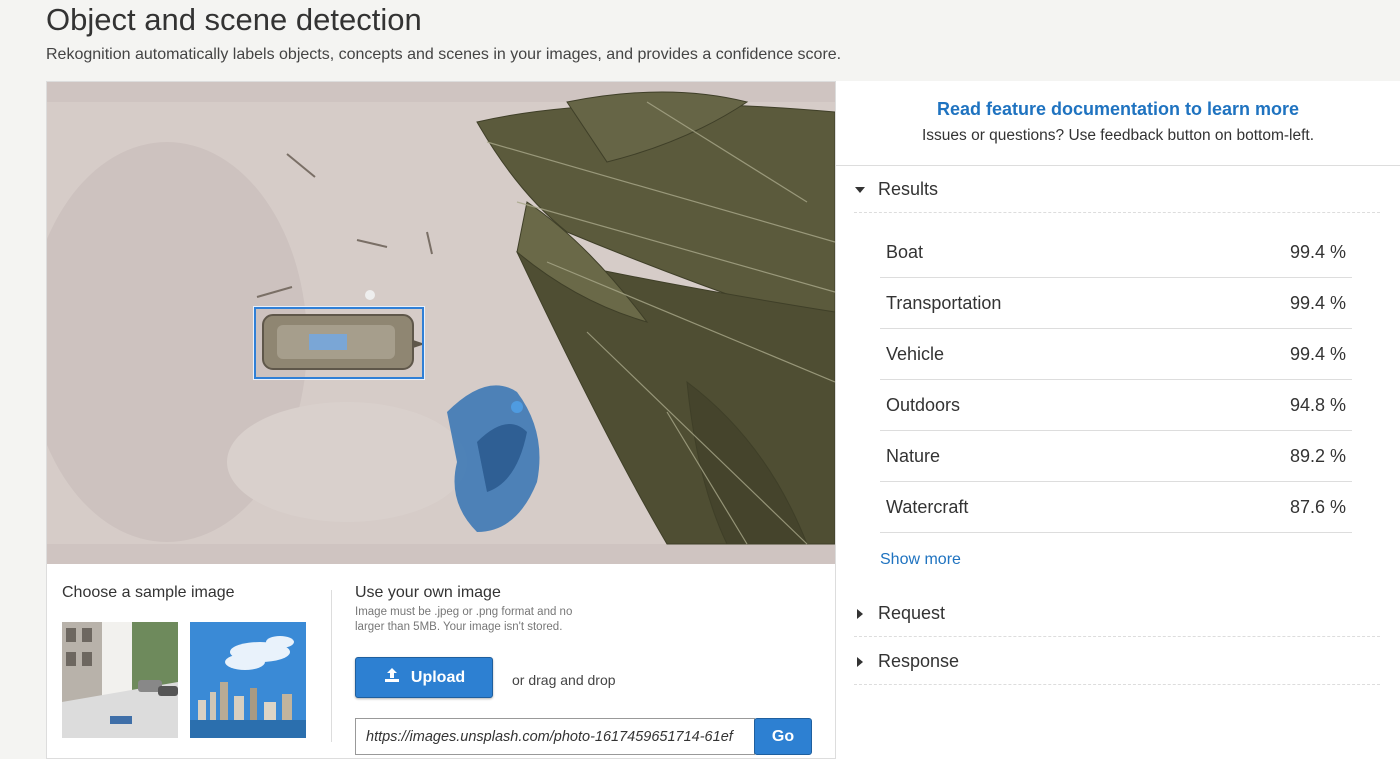 The height and width of the screenshot is (759, 1400). Describe the element at coordinates (1317, 404) in the screenshot. I see `result-confidence: 94.8 %` at that location.